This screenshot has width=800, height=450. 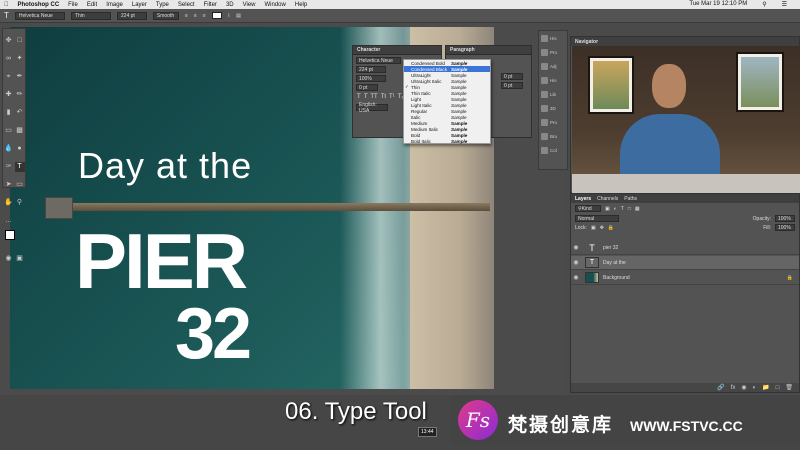 I want to click on layer-row-background: ◉ Background 🔒, so click(x=685, y=278).